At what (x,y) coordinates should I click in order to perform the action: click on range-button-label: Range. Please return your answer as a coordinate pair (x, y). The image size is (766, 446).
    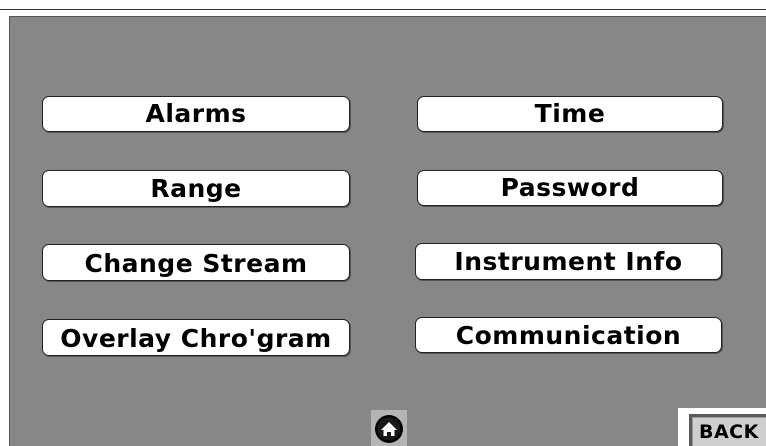
    Looking at the image, I should click on (196, 188).